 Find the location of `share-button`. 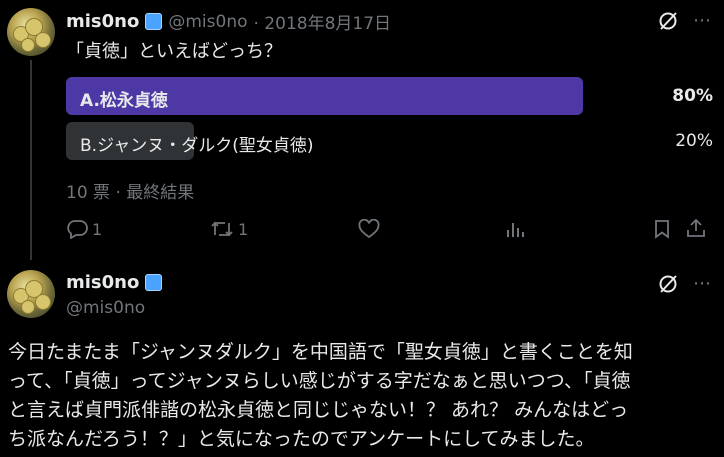

share-button is located at coordinates (696, 228).